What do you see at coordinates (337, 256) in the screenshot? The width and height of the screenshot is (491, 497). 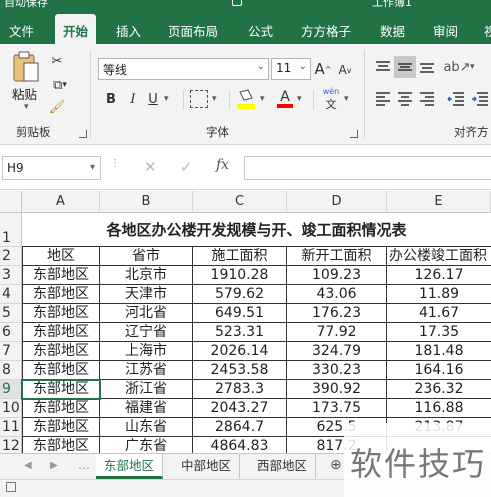 I see `header-cell: 新开工面积` at bounding box center [337, 256].